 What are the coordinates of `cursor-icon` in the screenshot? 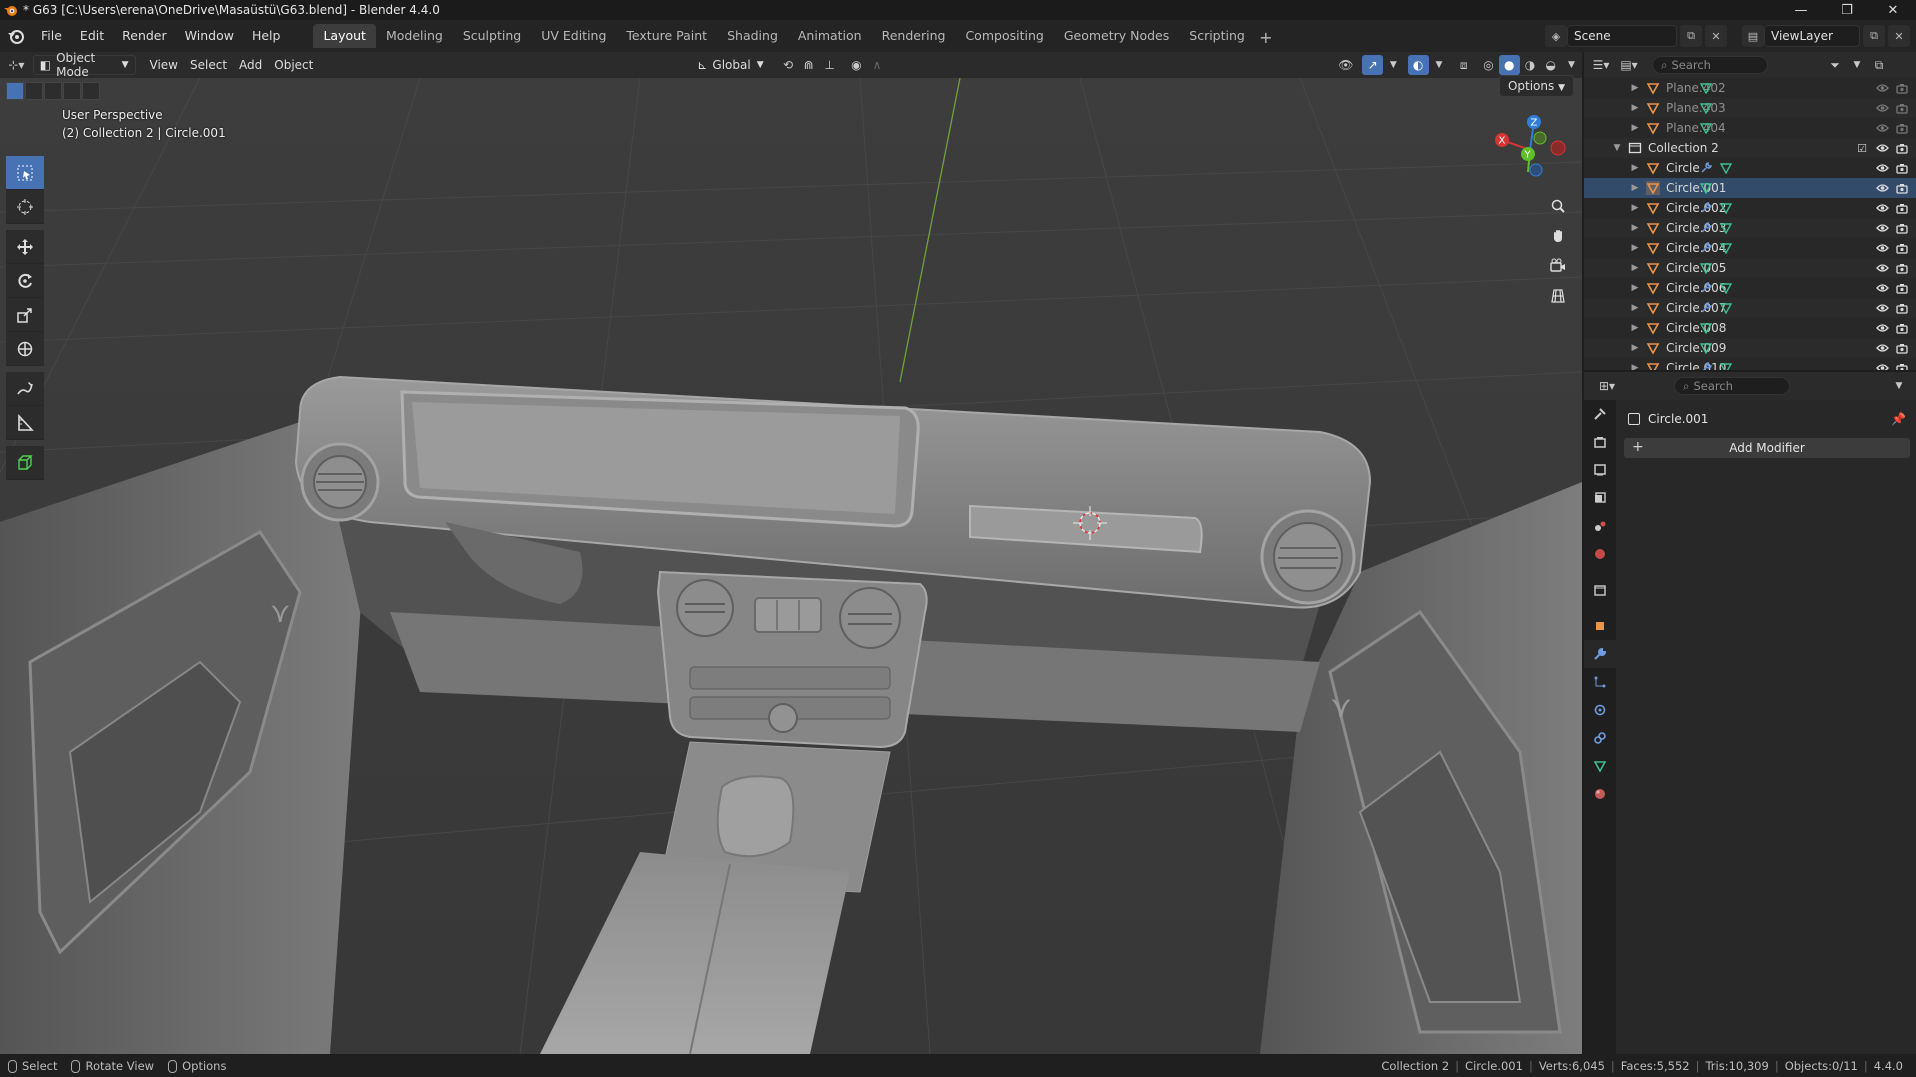 It's located at (25, 207).